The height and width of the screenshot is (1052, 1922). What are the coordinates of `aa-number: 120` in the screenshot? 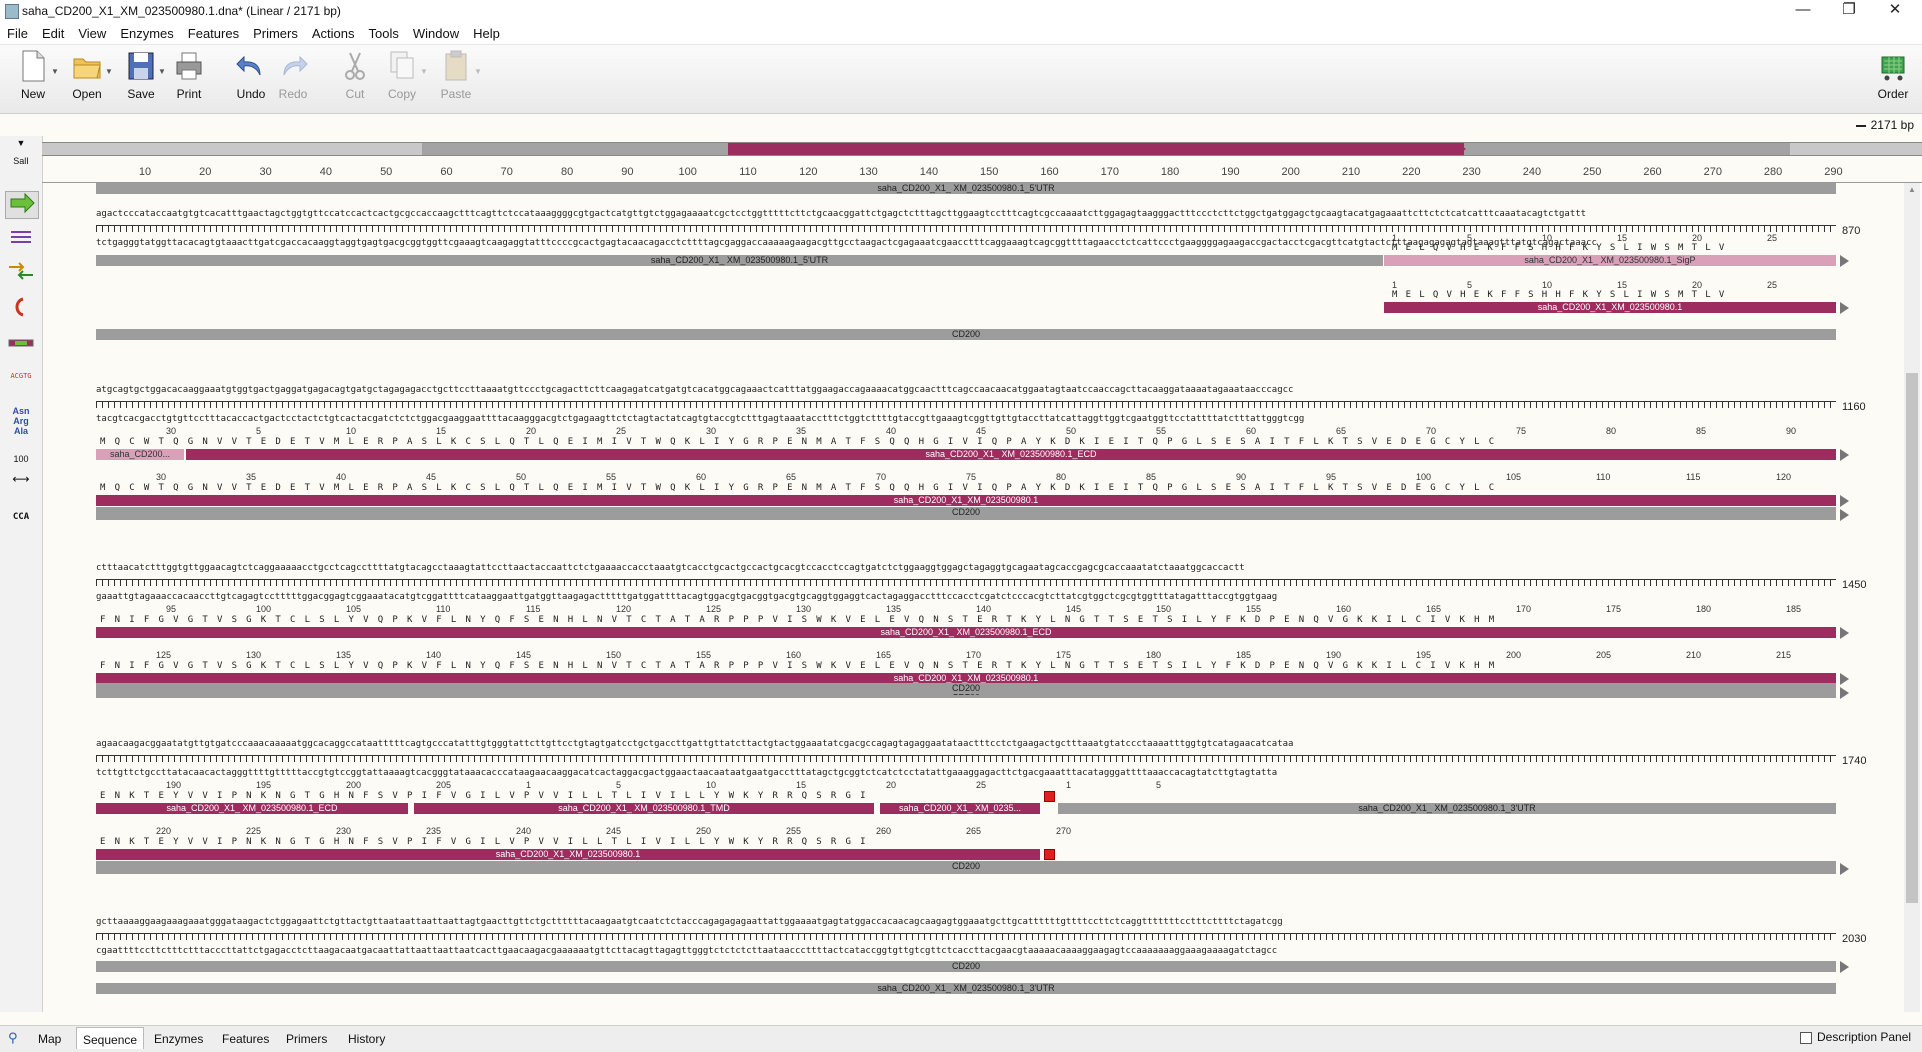 It's located at (1784, 477).